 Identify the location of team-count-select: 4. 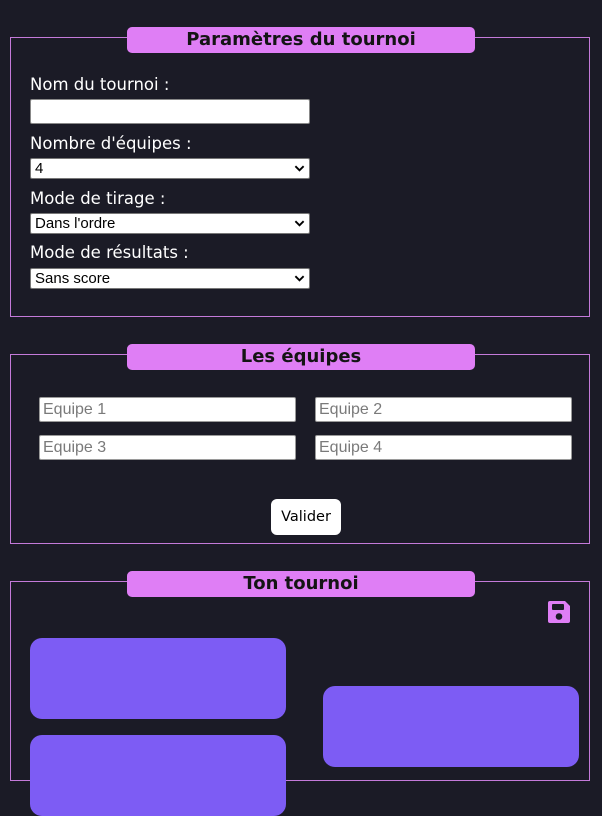
(170, 168).